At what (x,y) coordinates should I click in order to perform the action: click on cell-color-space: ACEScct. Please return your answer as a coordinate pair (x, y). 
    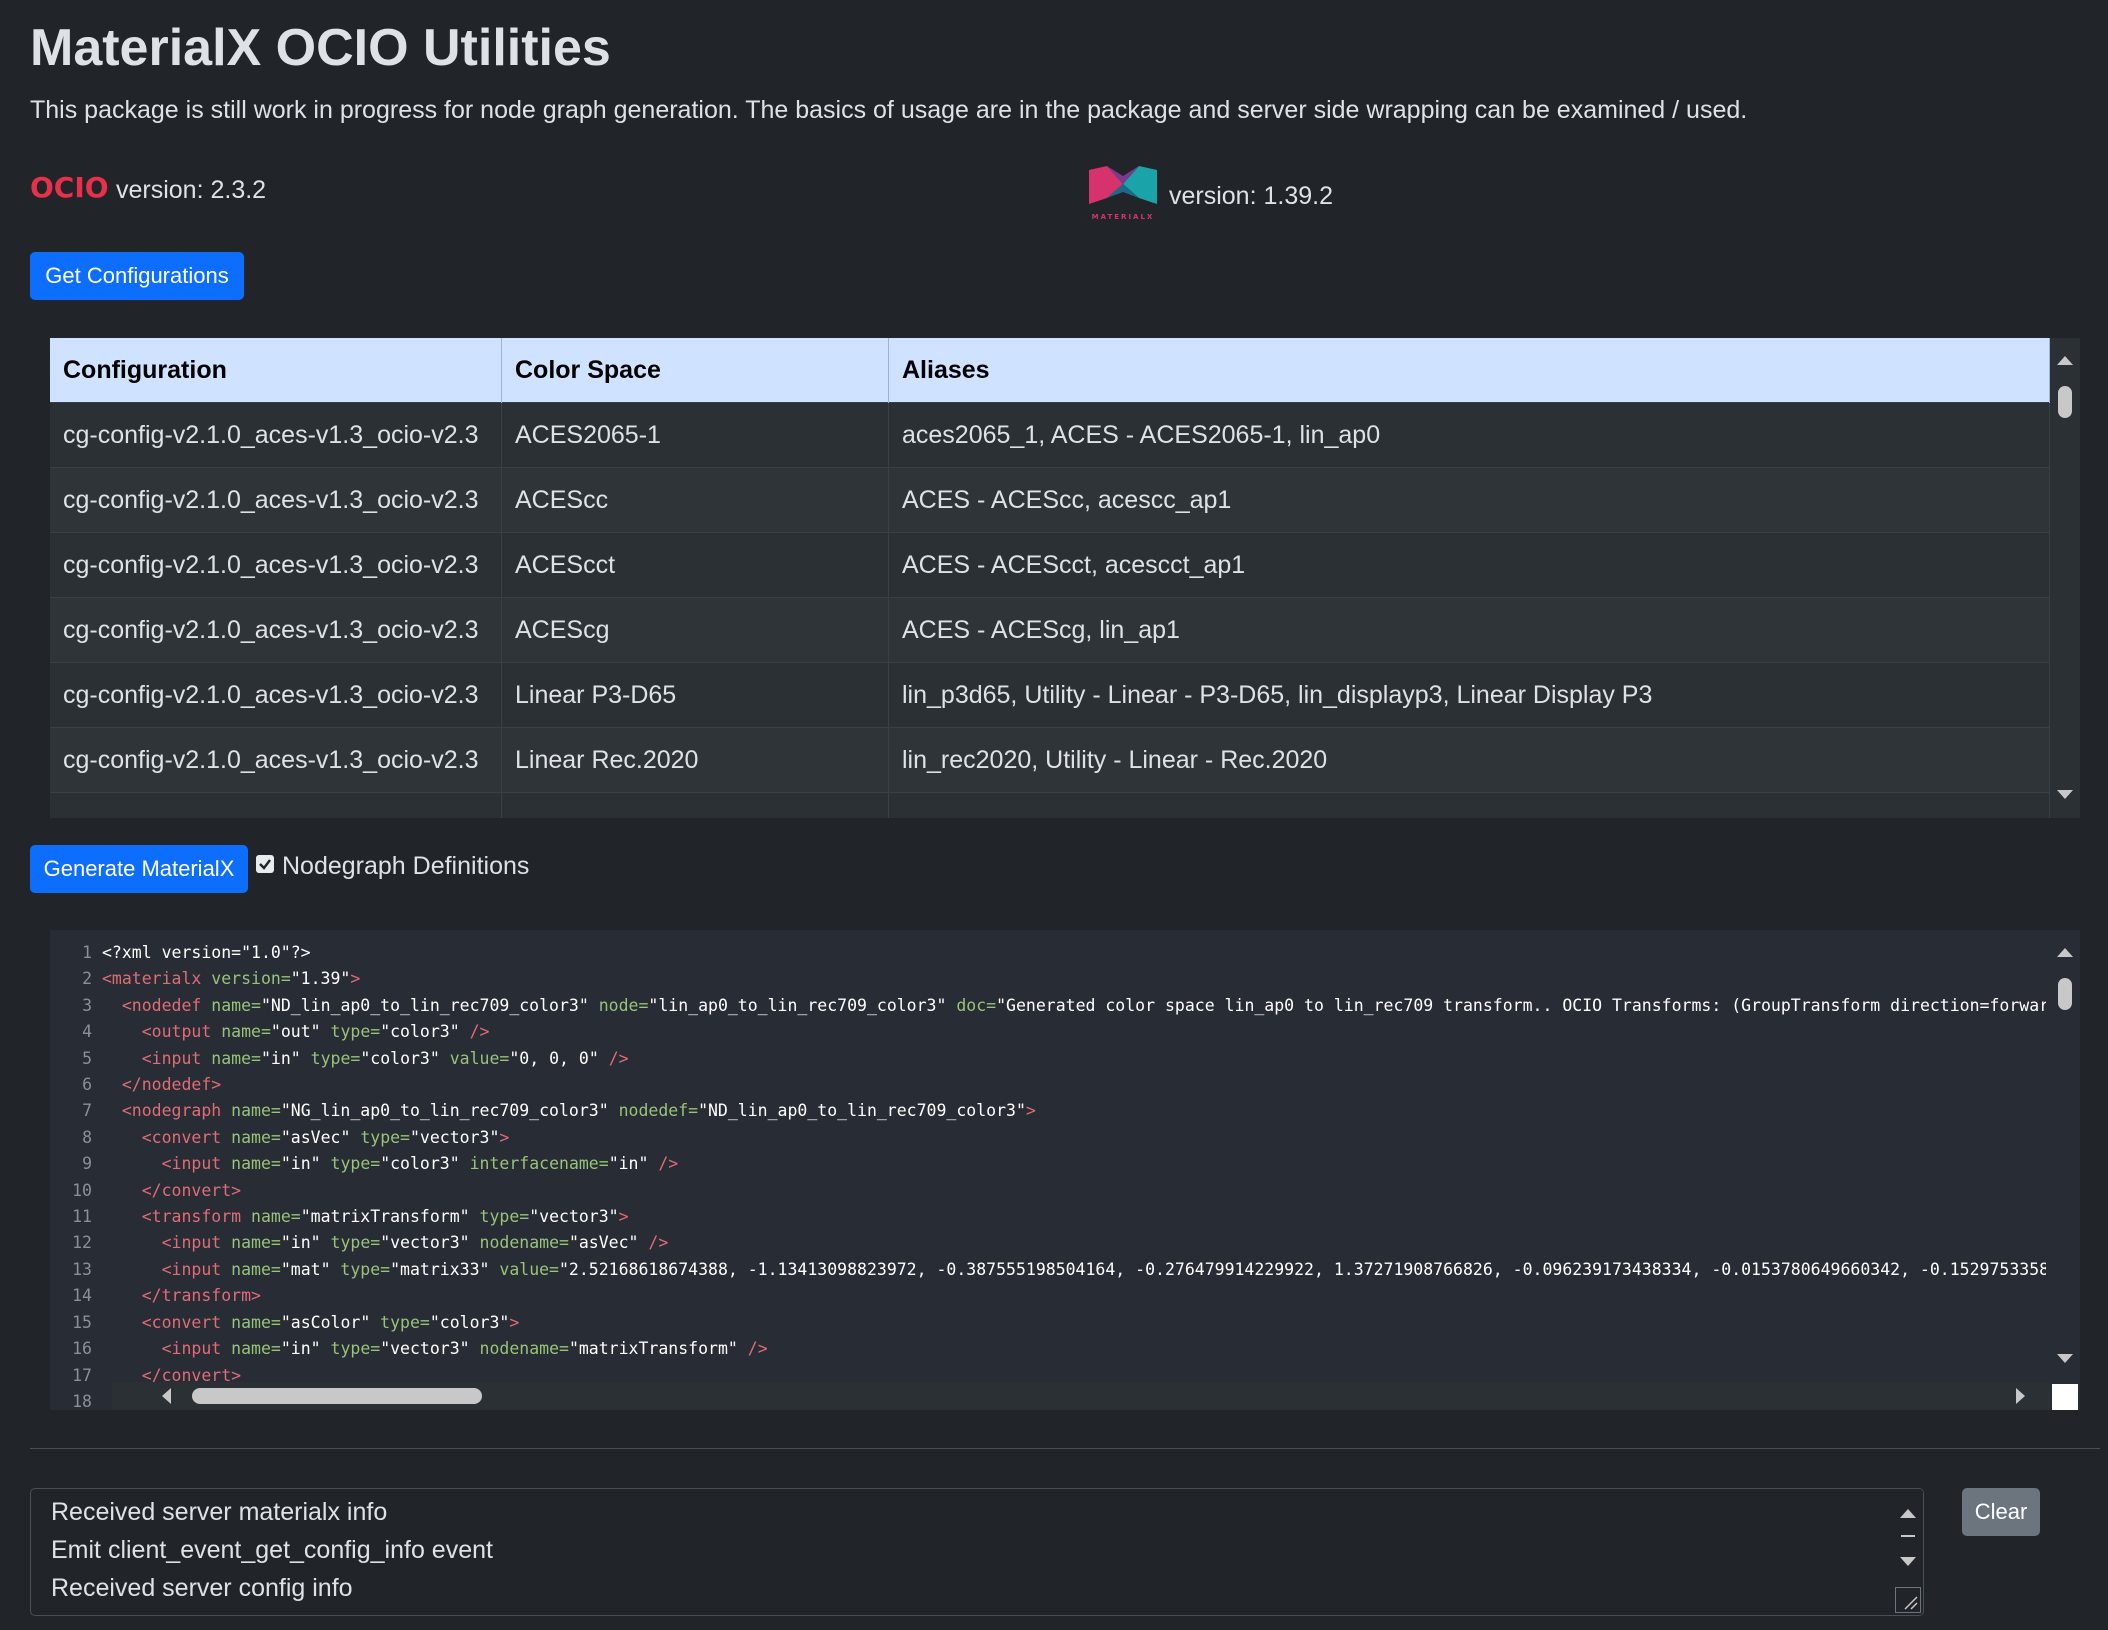
    Looking at the image, I should click on (695, 565).